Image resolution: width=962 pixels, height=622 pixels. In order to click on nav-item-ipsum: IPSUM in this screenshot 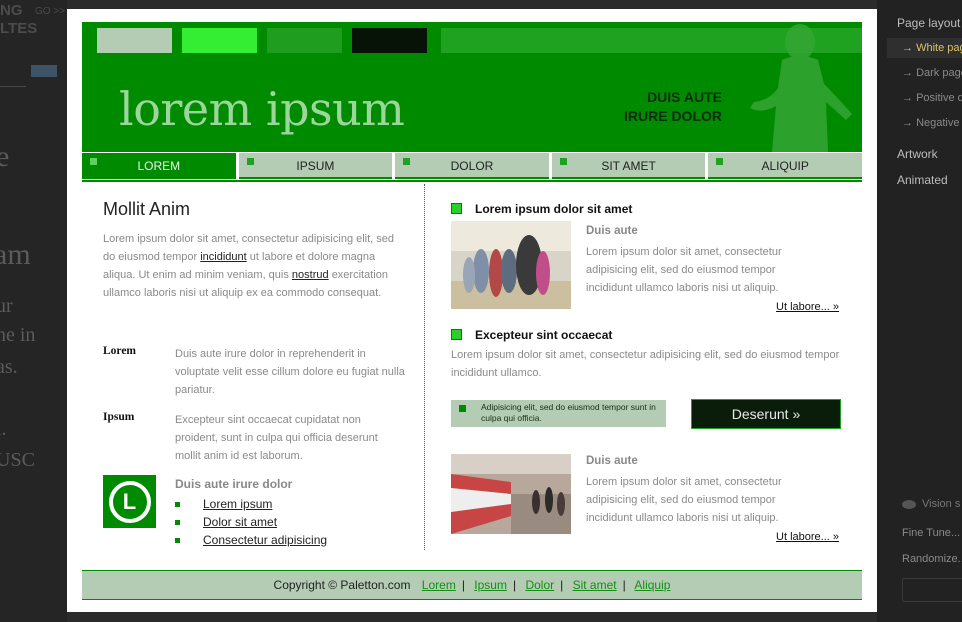, I will do `click(315, 166)`.